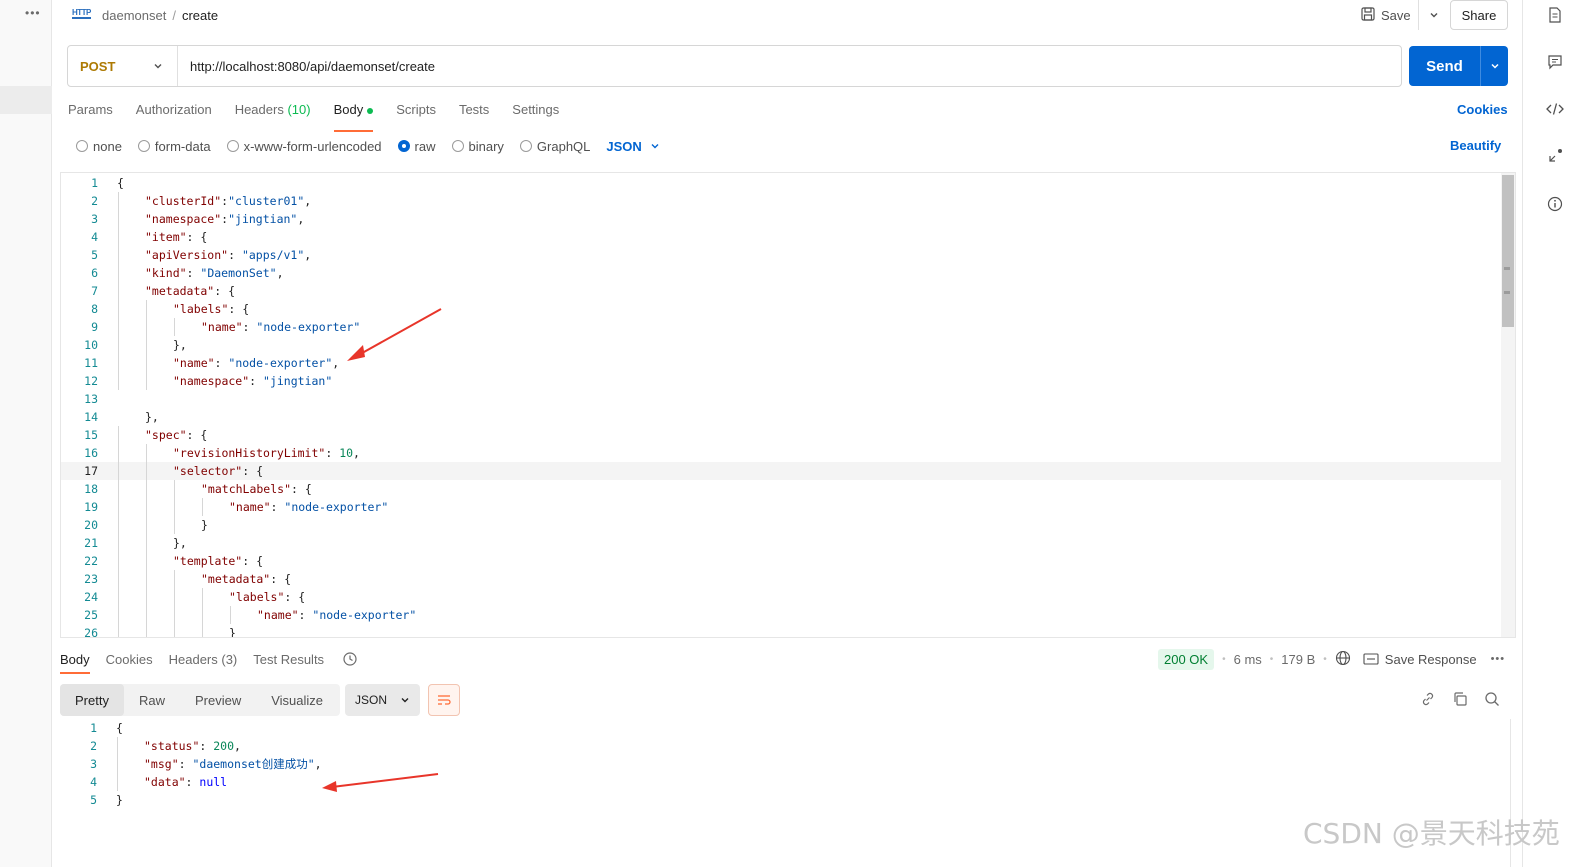 Image resolution: width=1590 pixels, height=867 pixels. Describe the element at coordinates (218, 700) in the screenshot. I see `view-preview: Preview` at that location.